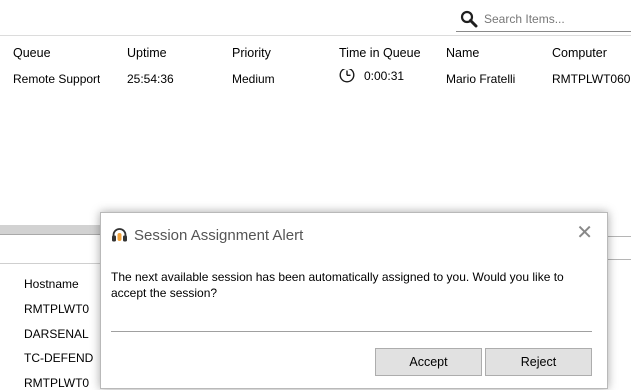 This screenshot has height=390, width=631. What do you see at coordinates (62, 358) in the screenshot?
I see `list-item: TC-DEFEND` at bounding box center [62, 358].